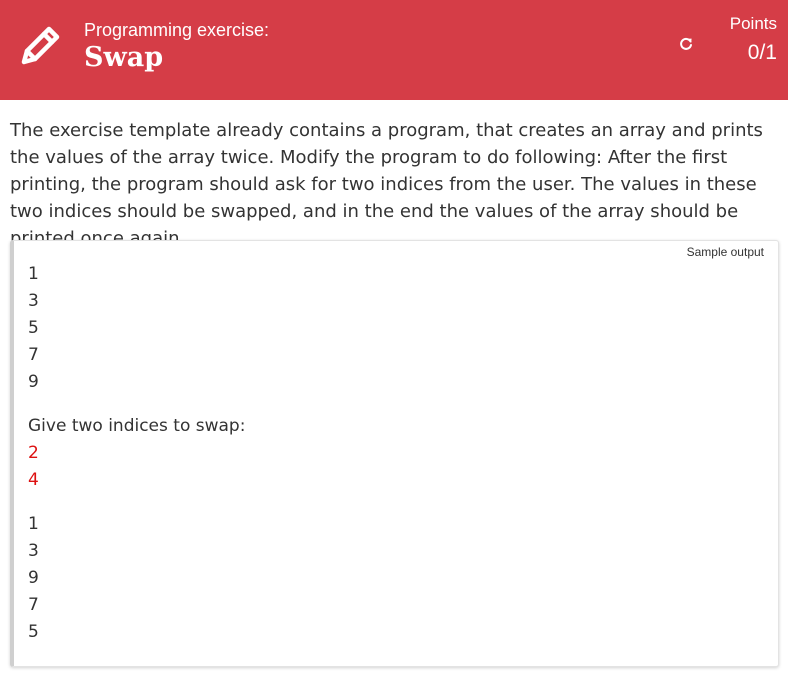  I want to click on sample-input-line: 4, so click(33, 480).